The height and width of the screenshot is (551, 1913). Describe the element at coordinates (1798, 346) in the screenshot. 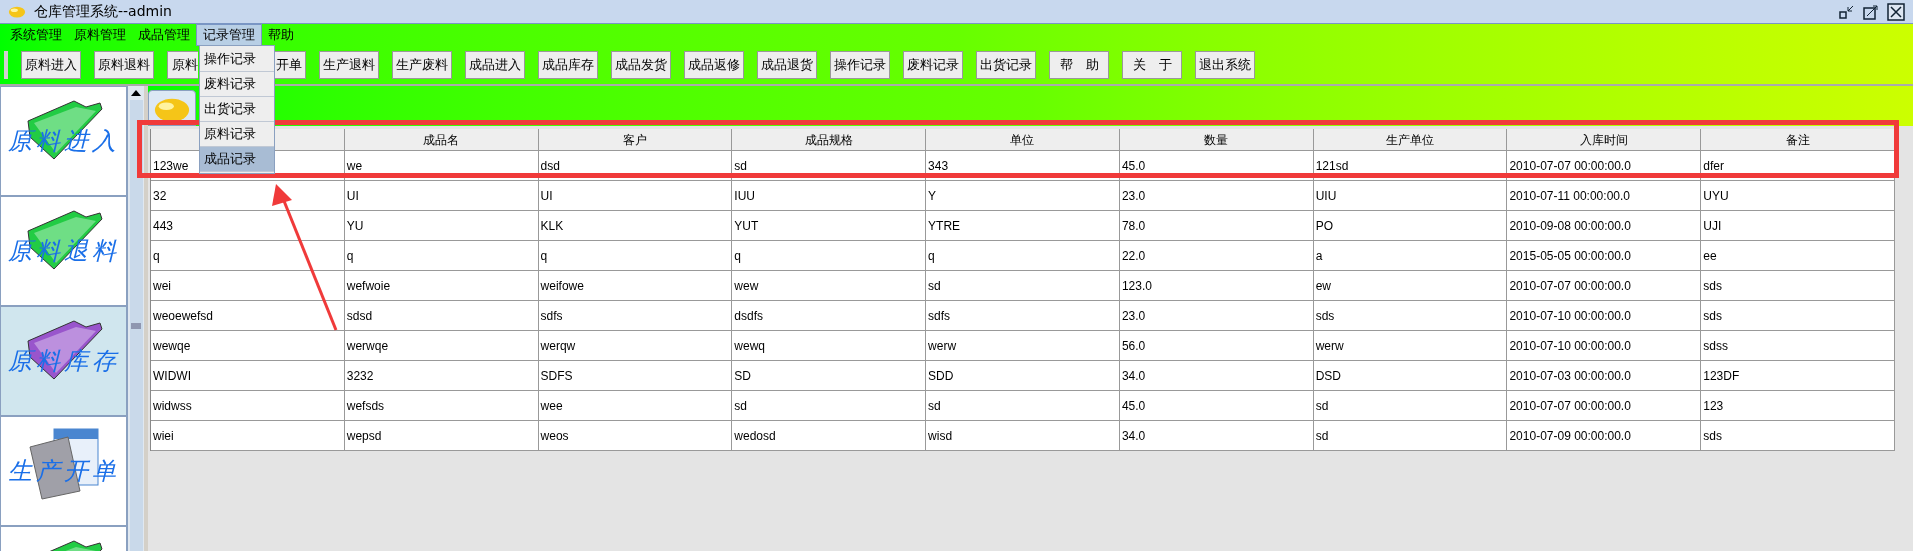

I see `table-cell: sdss` at that location.